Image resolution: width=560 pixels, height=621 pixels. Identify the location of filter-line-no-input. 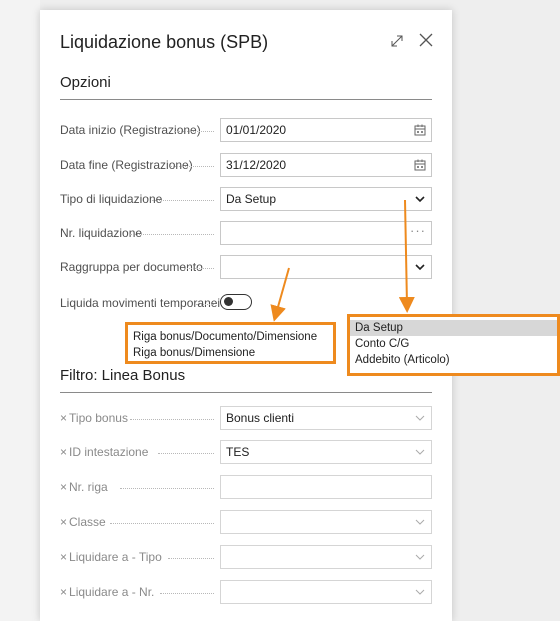
(326, 487).